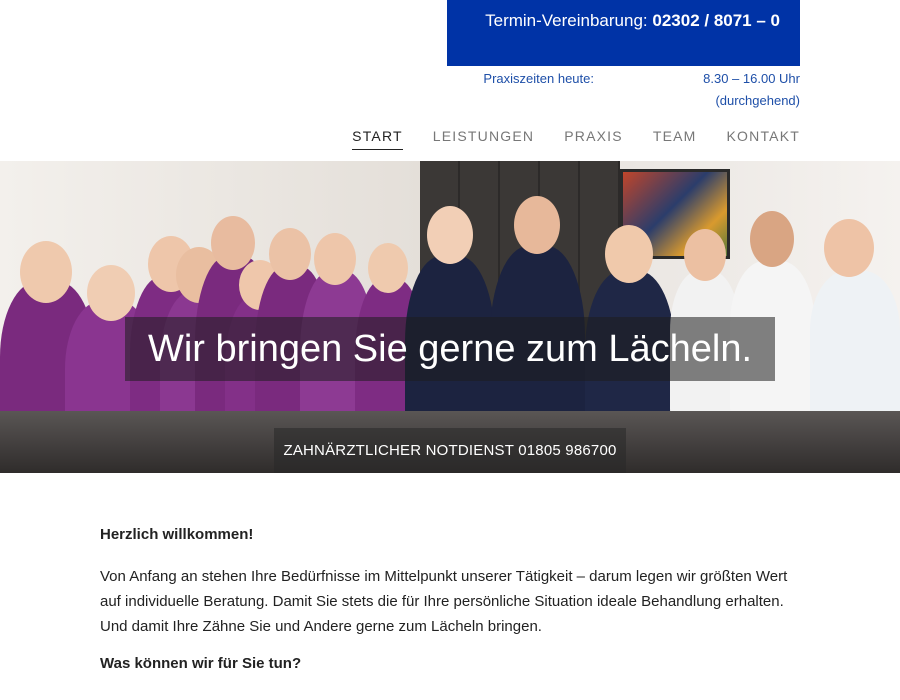 This screenshot has height=700, width=900. Describe the element at coordinates (566, 20) in the screenshot. I see `appointment-label: Termin-Vereinbarung:` at that location.